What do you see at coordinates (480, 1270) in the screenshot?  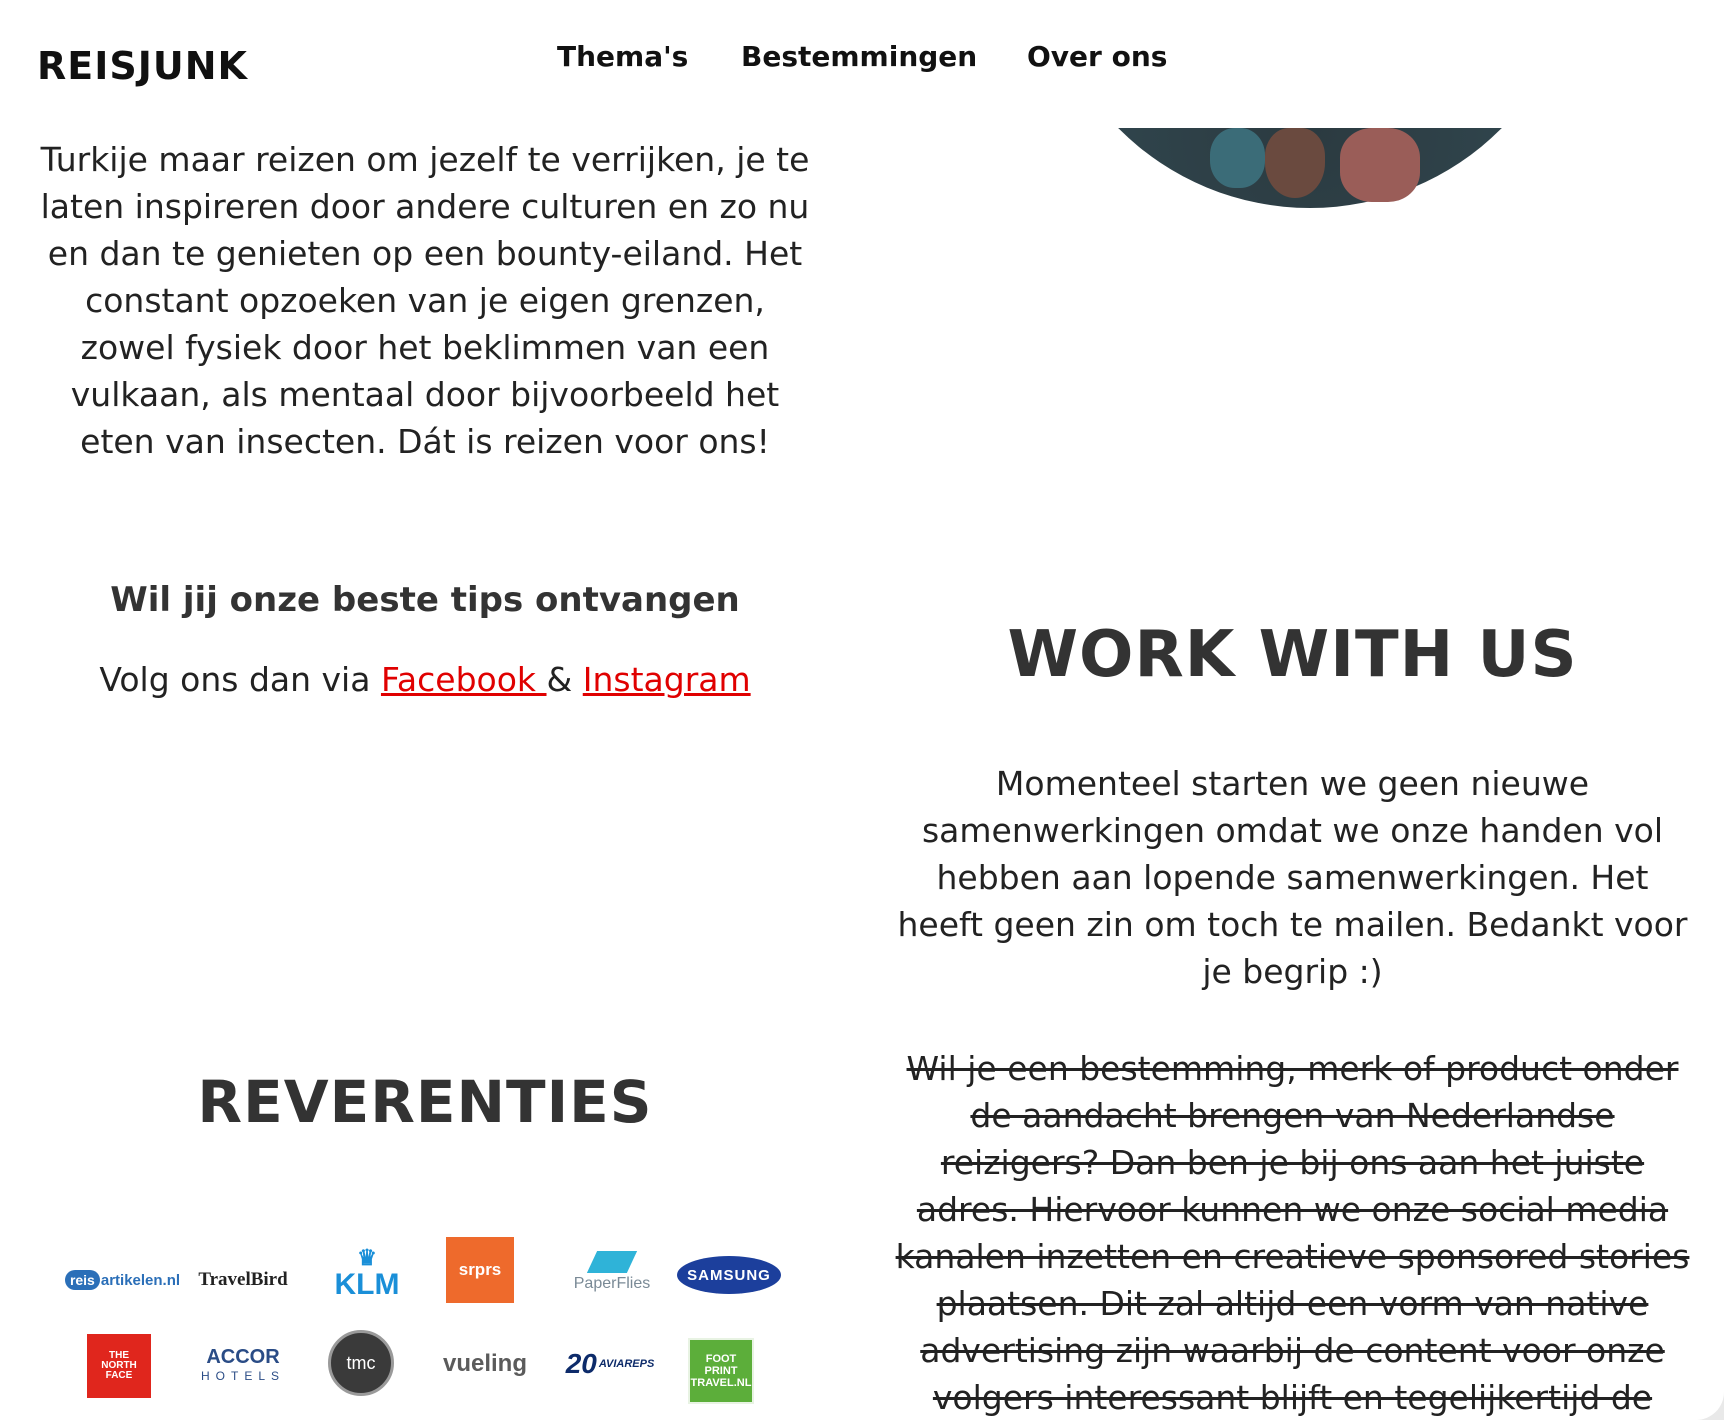 I see `srprs-logo: srprs` at bounding box center [480, 1270].